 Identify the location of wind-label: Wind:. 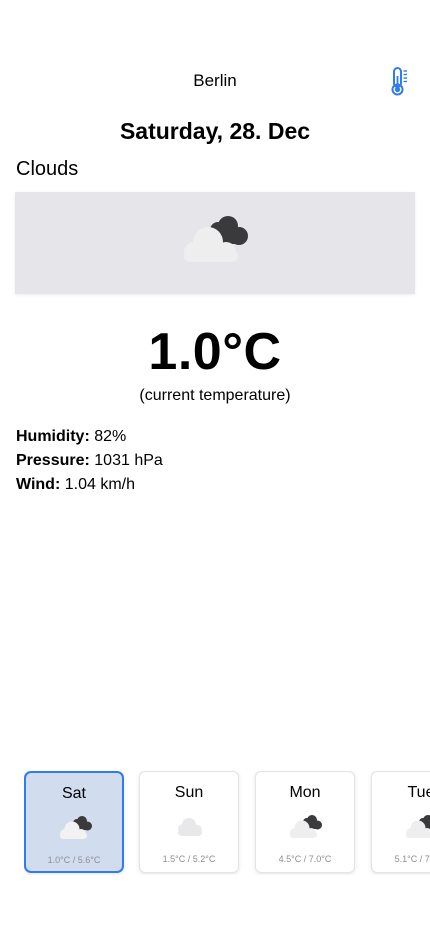
(38, 484).